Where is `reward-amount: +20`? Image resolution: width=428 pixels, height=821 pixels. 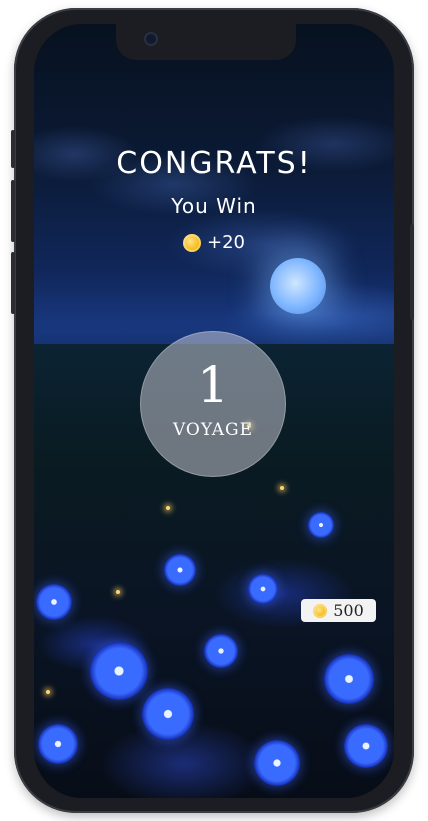
reward-amount: +20 is located at coordinates (226, 242).